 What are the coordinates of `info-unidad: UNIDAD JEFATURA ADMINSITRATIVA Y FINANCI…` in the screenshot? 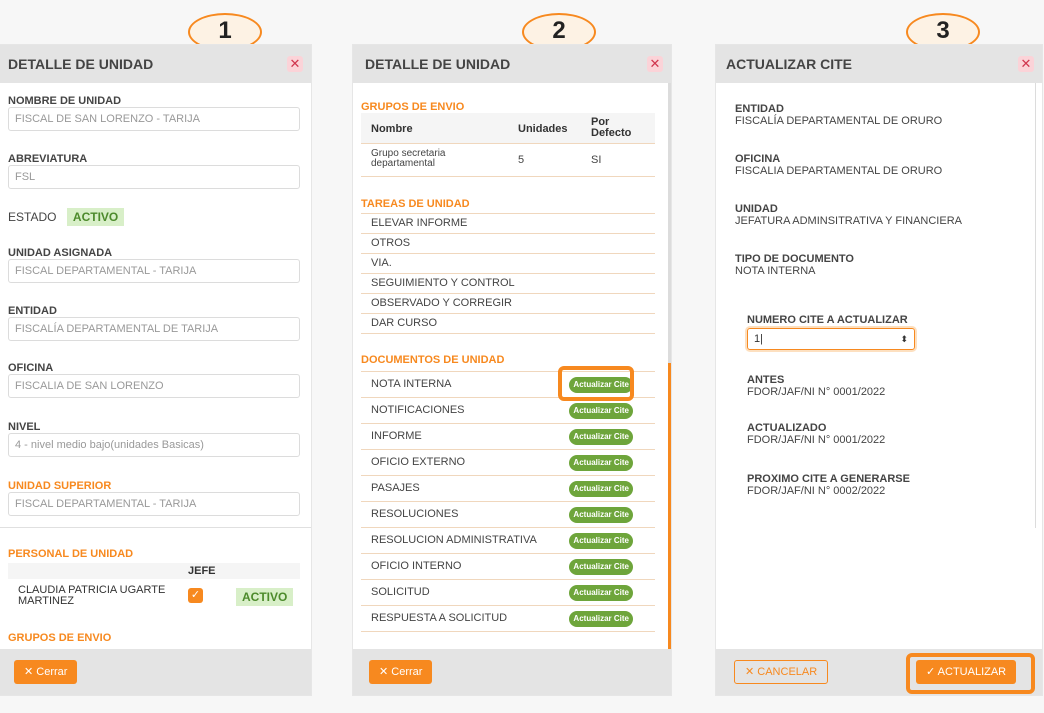 It's located at (848, 215).